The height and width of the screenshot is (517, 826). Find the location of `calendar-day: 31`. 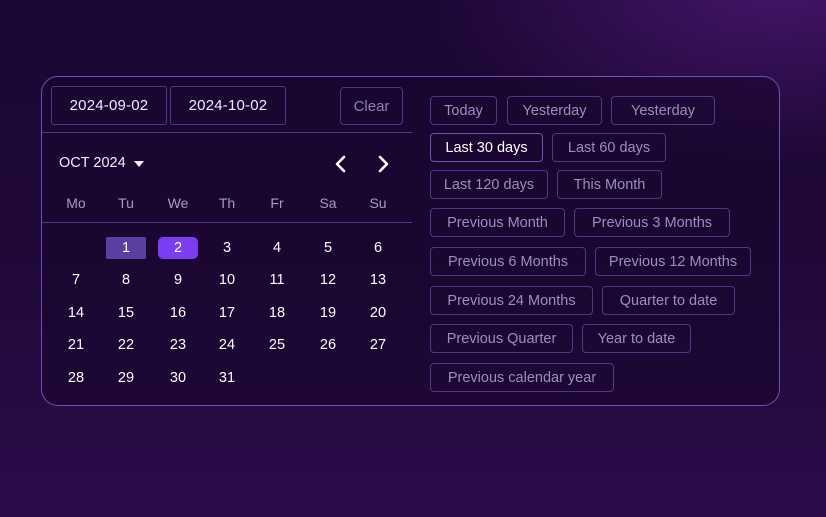

calendar-day: 31 is located at coordinates (227, 378).